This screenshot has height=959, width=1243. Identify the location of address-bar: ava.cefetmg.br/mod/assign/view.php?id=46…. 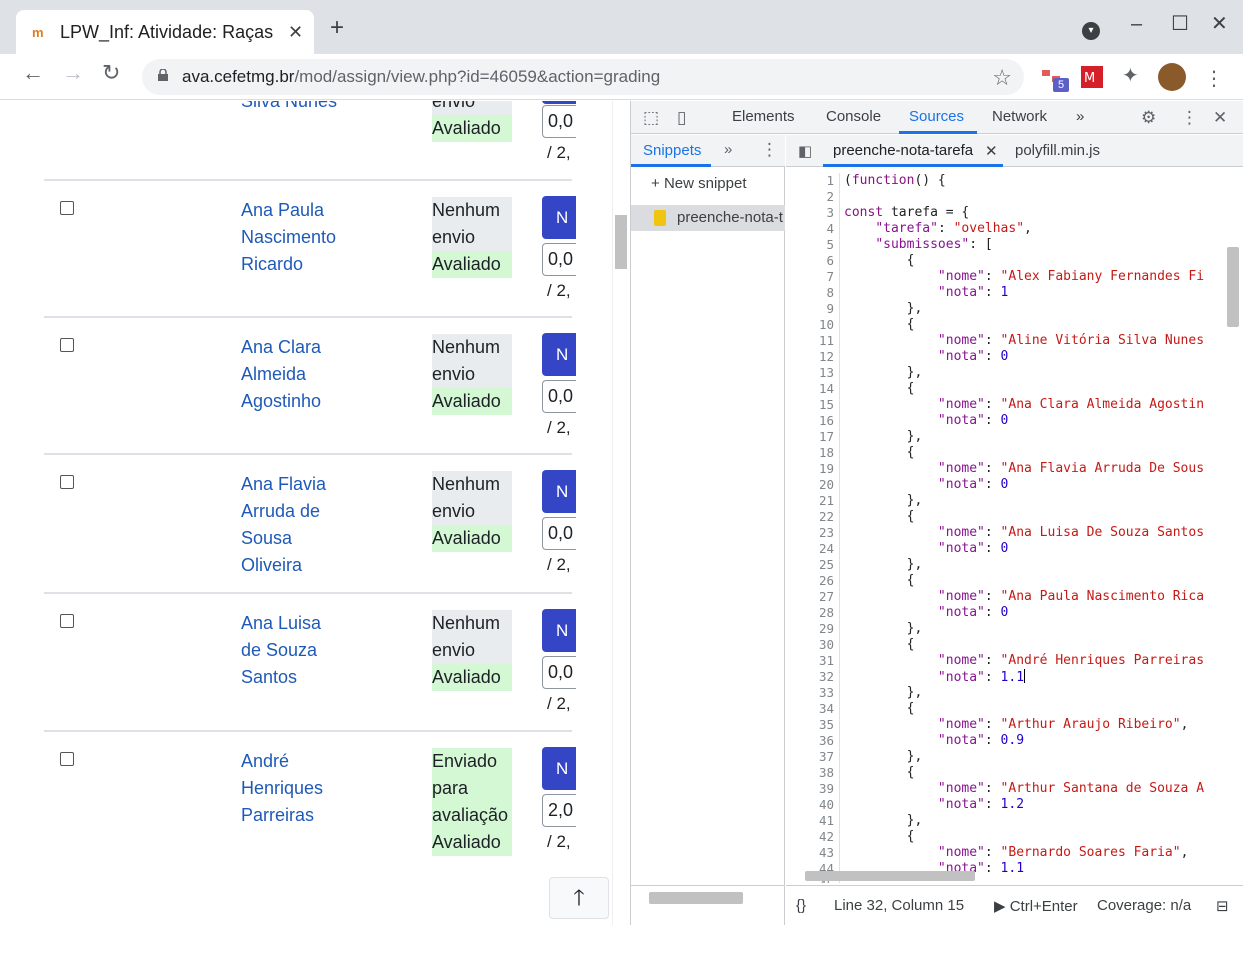
(583, 77).